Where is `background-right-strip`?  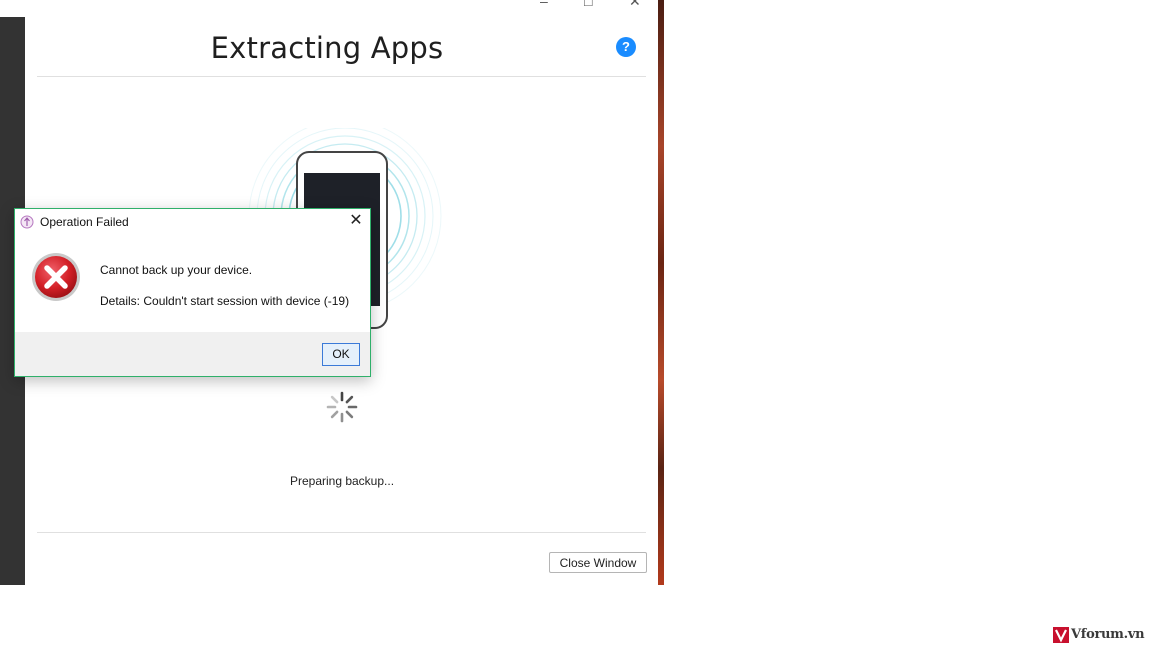 background-right-strip is located at coordinates (661, 292).